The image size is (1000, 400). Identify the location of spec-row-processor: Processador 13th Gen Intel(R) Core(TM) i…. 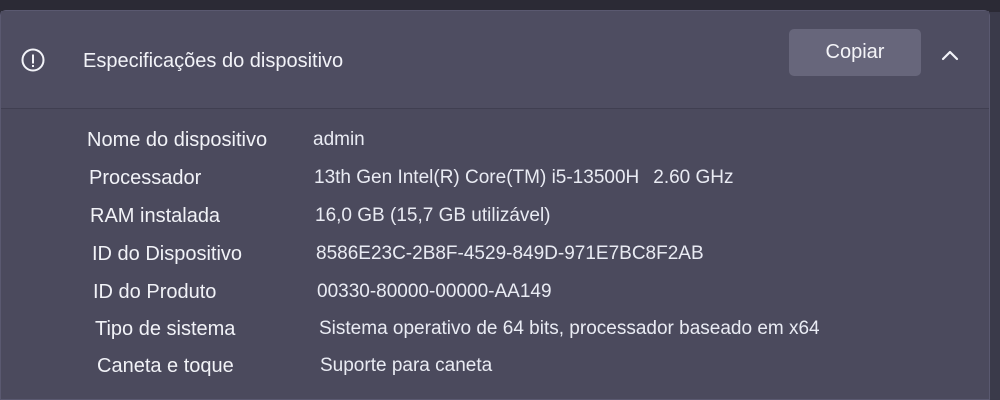
(496, 181).